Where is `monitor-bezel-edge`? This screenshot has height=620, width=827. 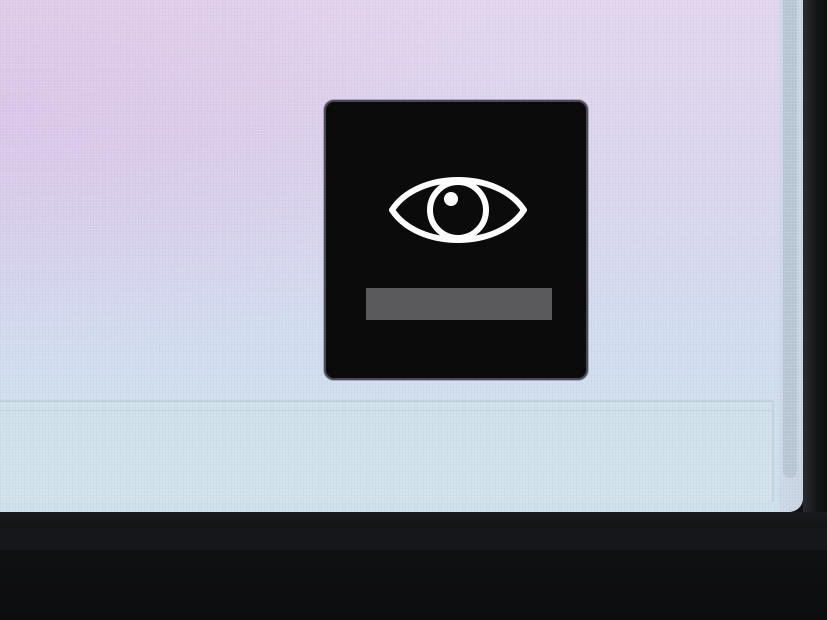 monitor-bezel-edge is located at coordinates (413, 539).